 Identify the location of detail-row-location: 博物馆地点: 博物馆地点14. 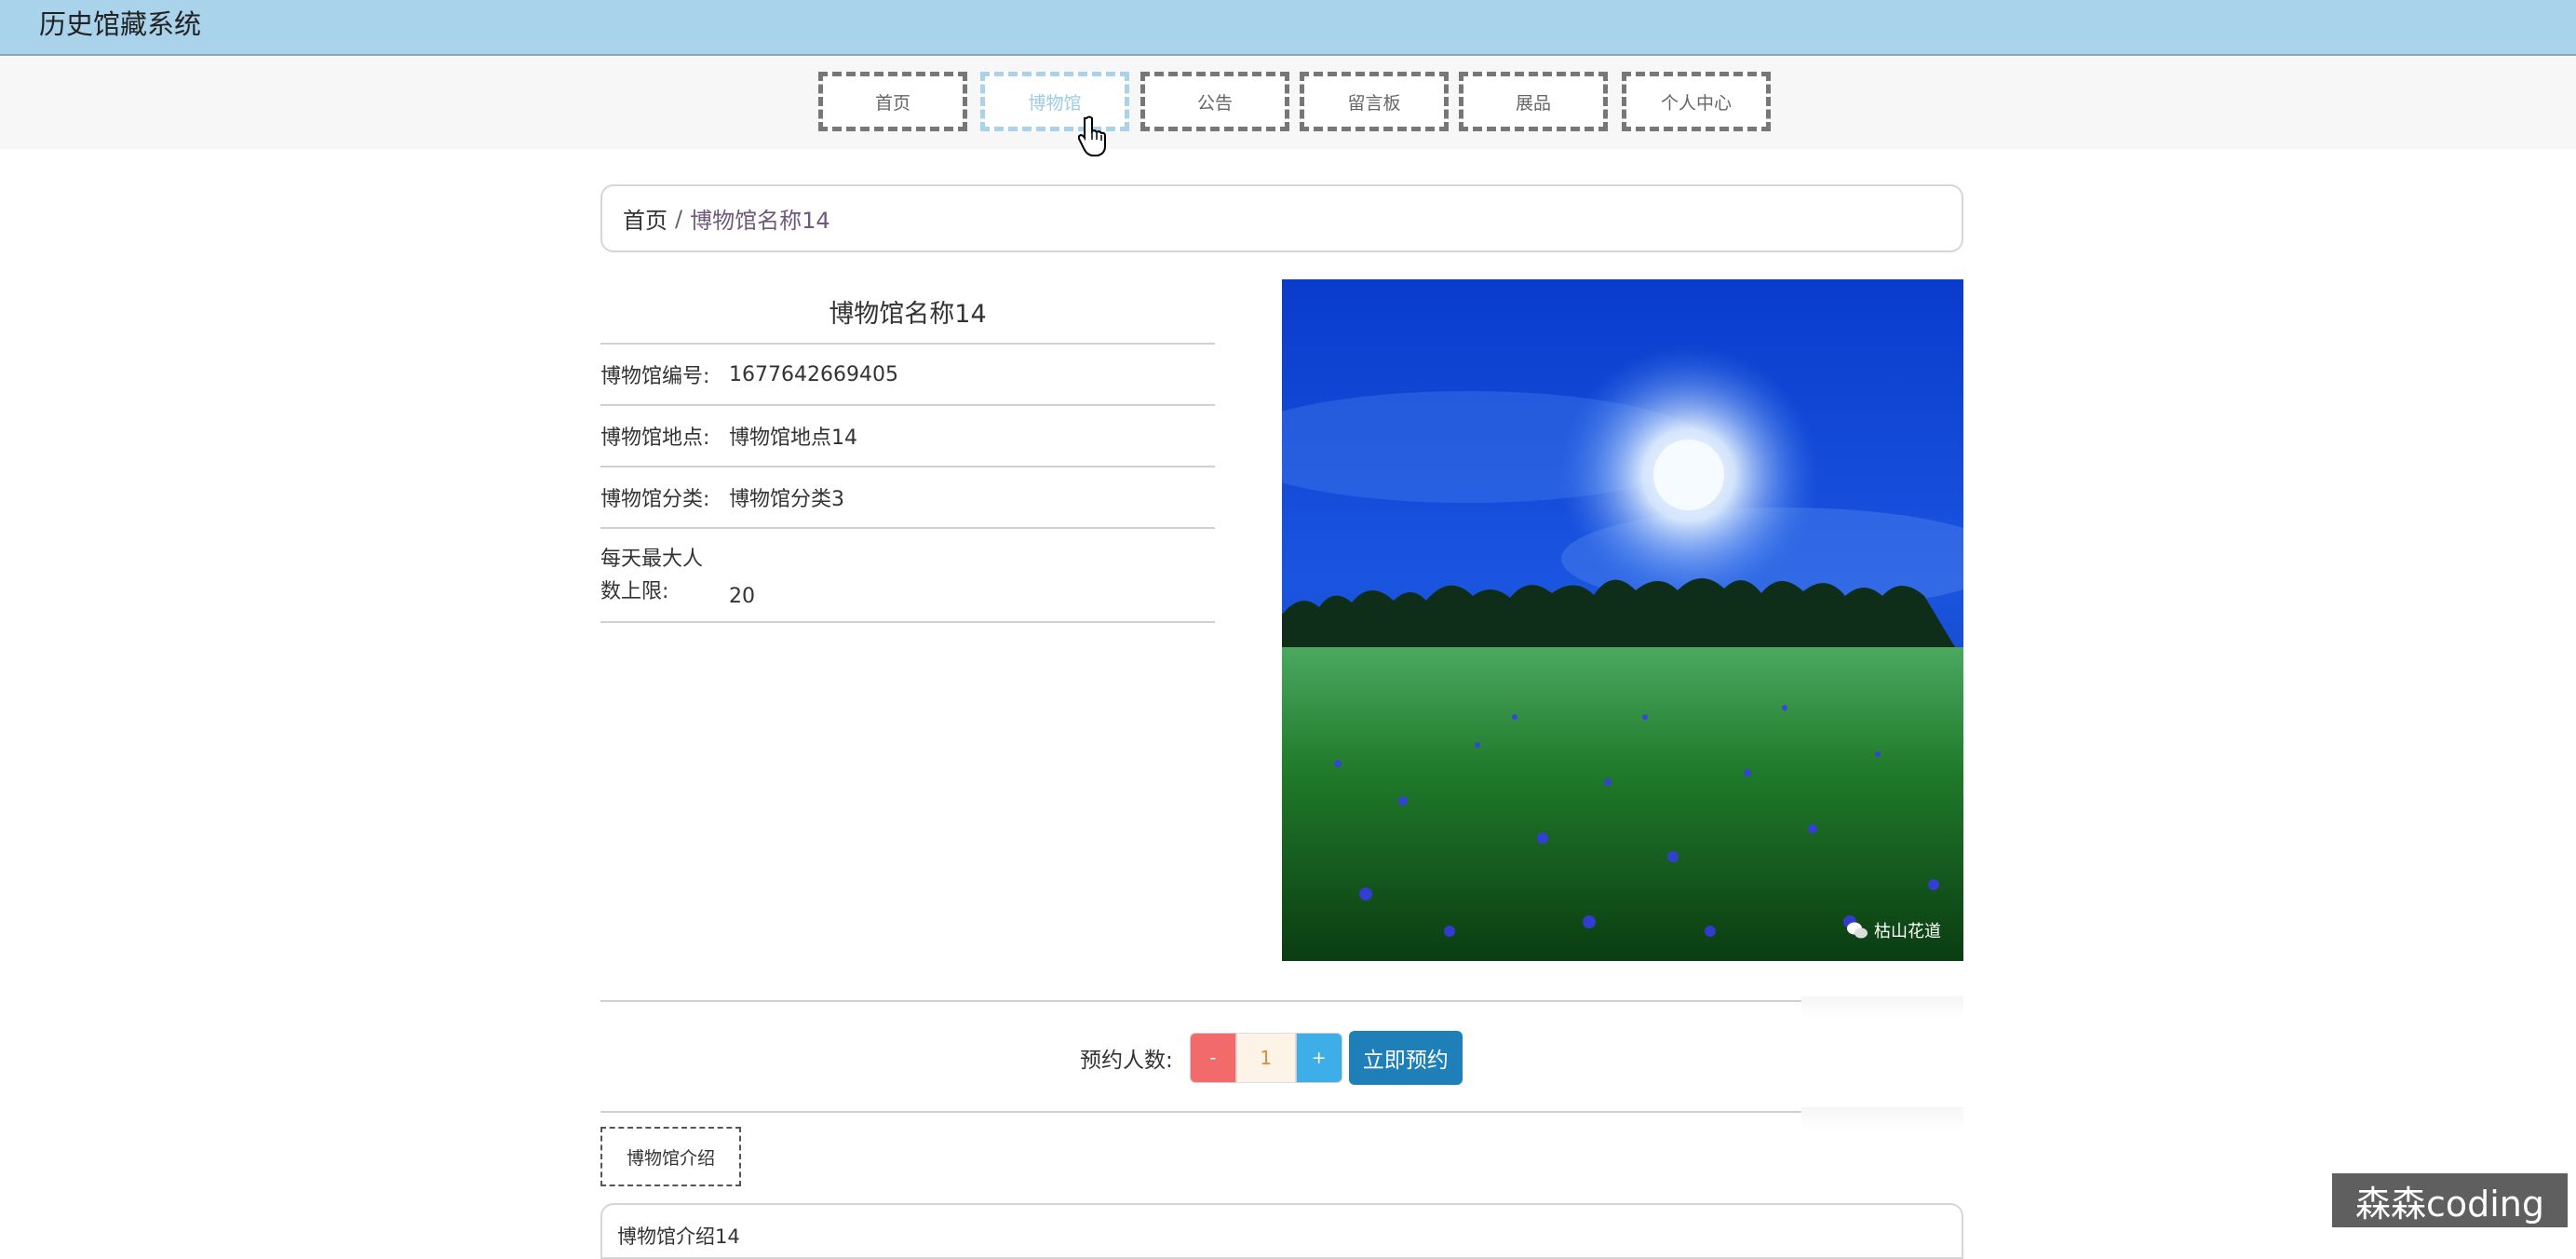
(907, 436).